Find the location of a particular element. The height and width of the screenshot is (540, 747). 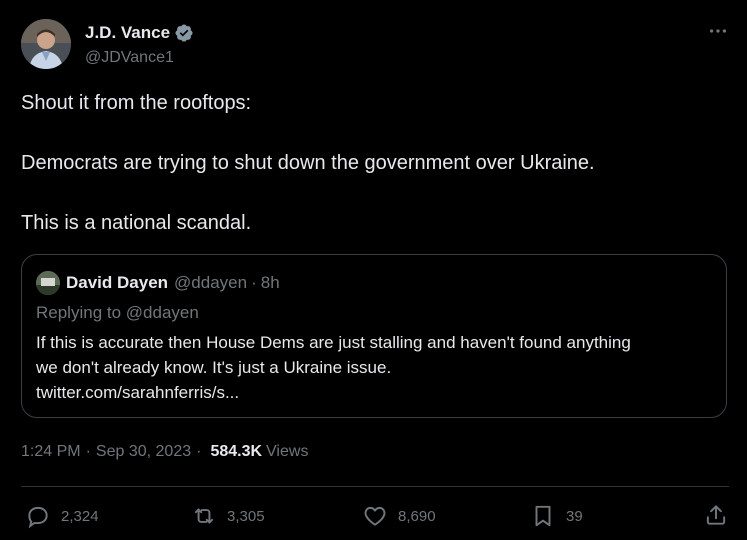

author-avatar is located at coordinates (46, 44).